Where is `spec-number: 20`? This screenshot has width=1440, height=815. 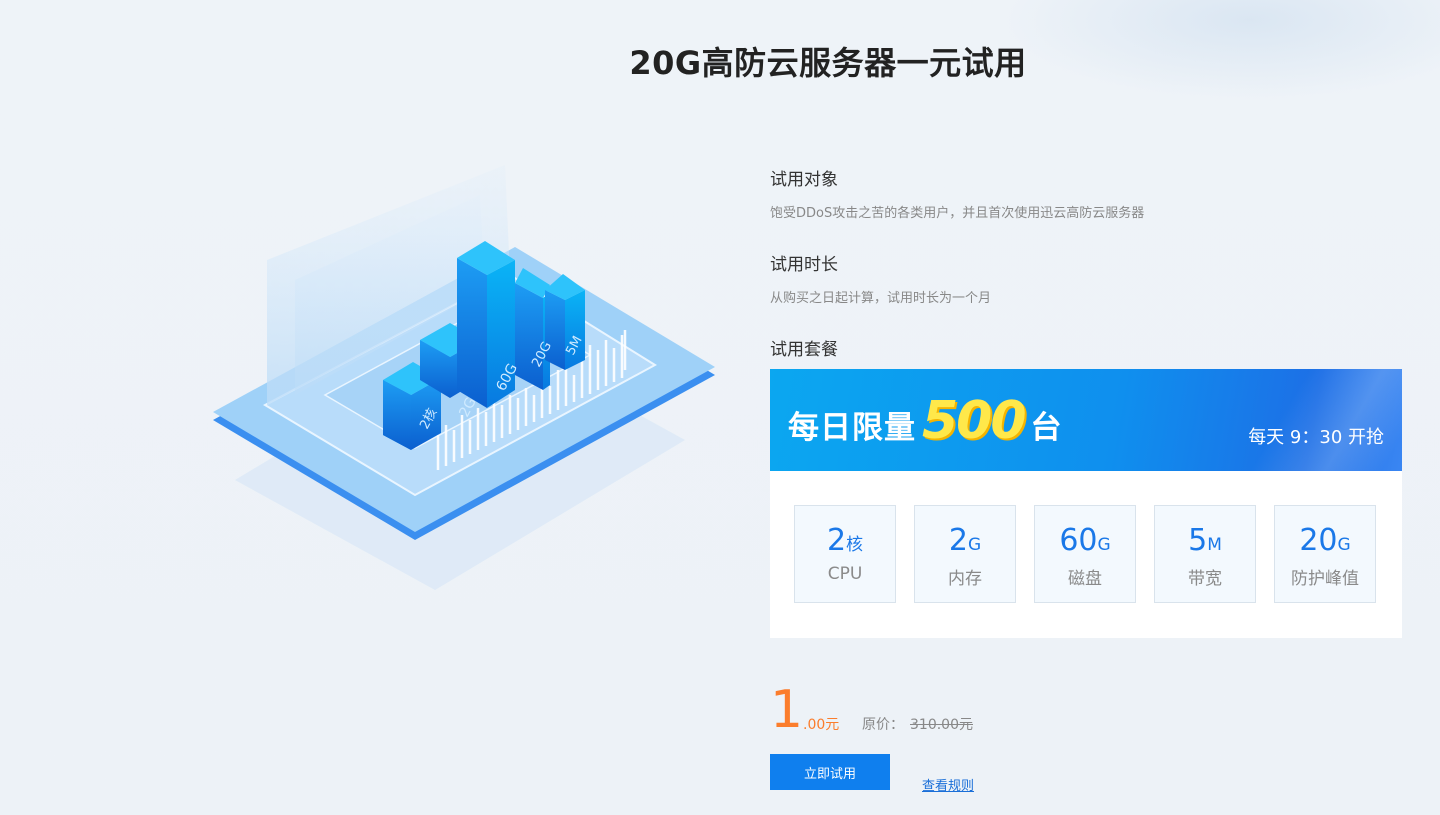 spec-number: 20 is located at coordinates (1318, 540).